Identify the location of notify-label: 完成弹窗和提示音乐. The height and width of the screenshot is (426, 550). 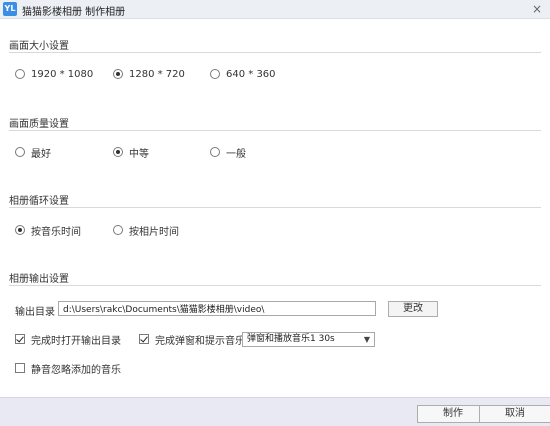
(200, 341).